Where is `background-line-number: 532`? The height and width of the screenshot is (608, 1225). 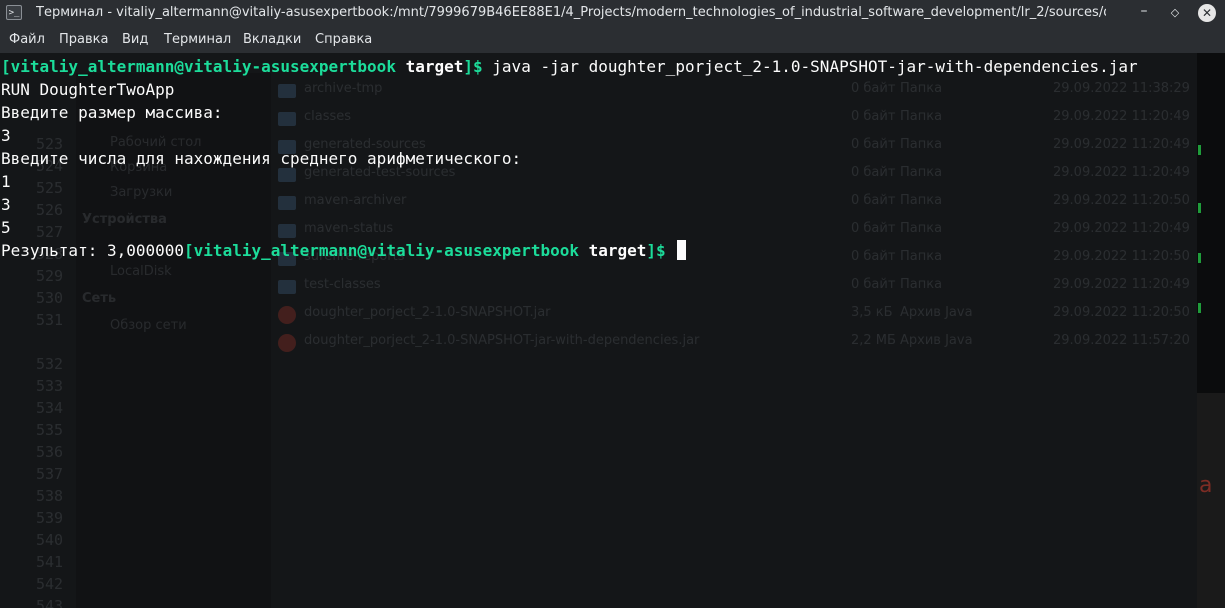 background-line-number: 532 is located at coordinates (50, 364).